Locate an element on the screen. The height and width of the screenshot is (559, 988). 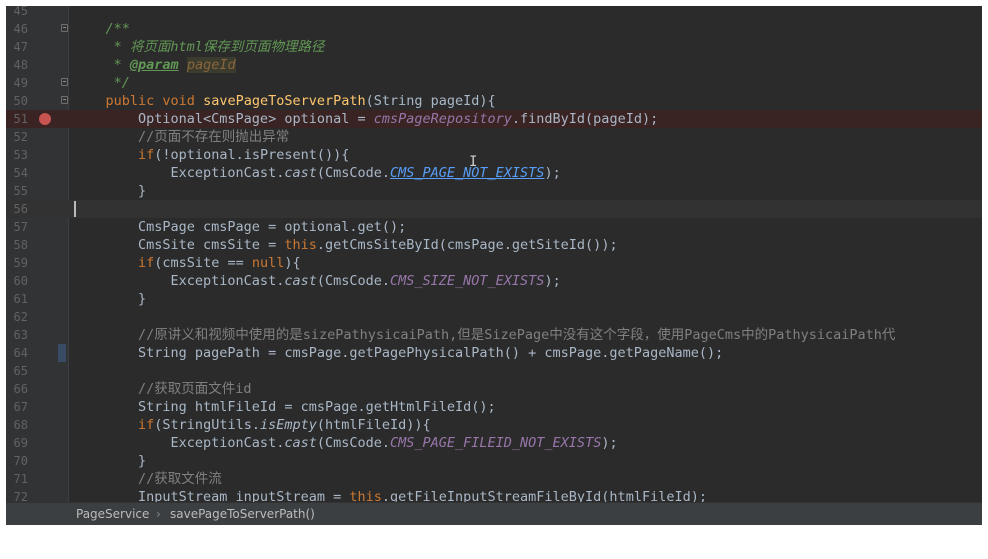
code-line: 56 is located at coordinates (494, 209).